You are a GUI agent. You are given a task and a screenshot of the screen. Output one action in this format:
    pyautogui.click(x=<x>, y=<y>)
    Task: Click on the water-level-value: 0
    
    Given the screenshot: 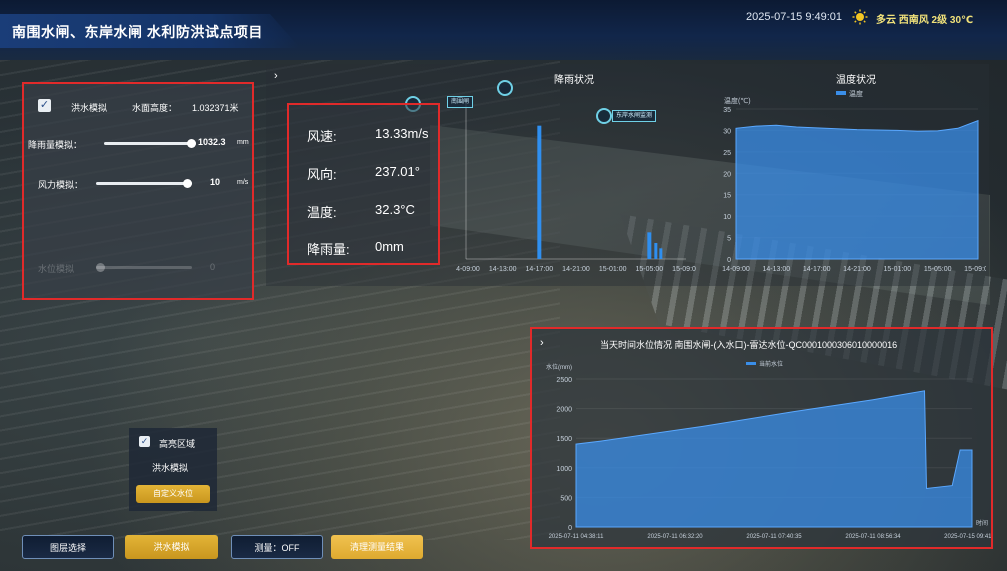 What is the action you would take?
    pyautogui.click(x=213, y=267)
    